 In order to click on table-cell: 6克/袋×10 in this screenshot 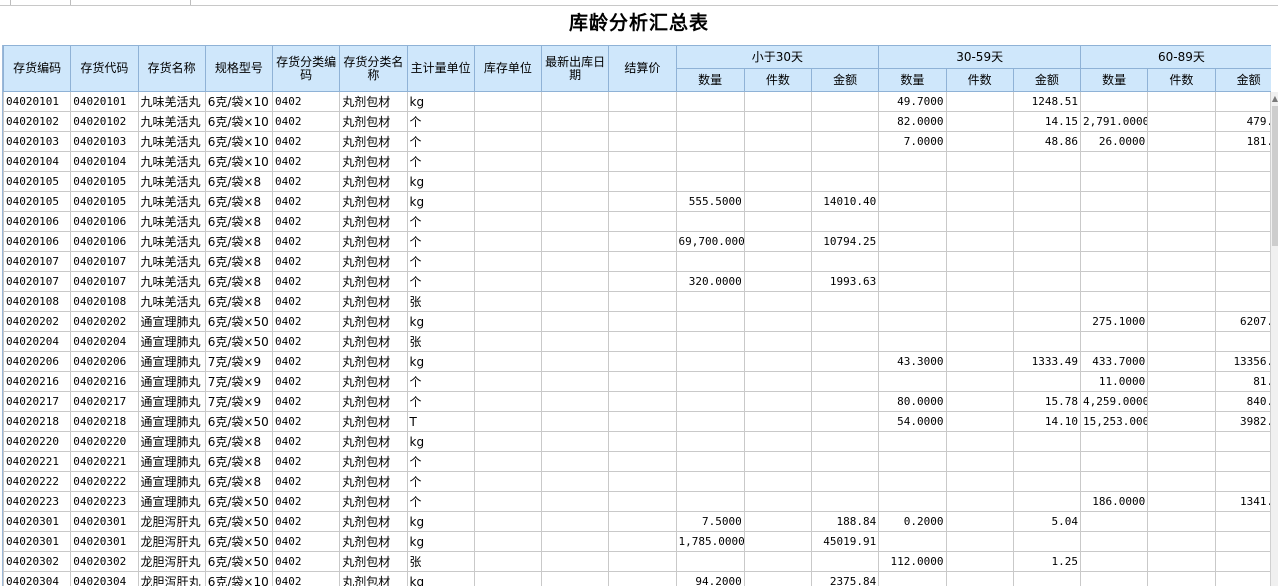, I will do `click(239, 101)`.